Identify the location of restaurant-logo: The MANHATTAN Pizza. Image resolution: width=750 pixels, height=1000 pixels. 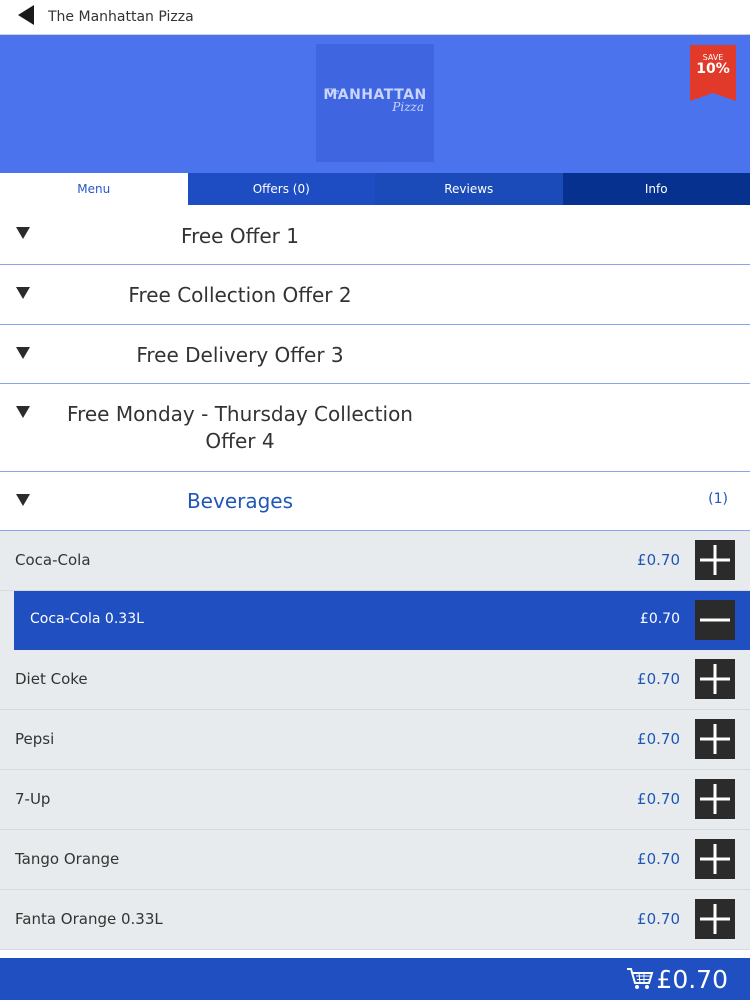
(375, 103).